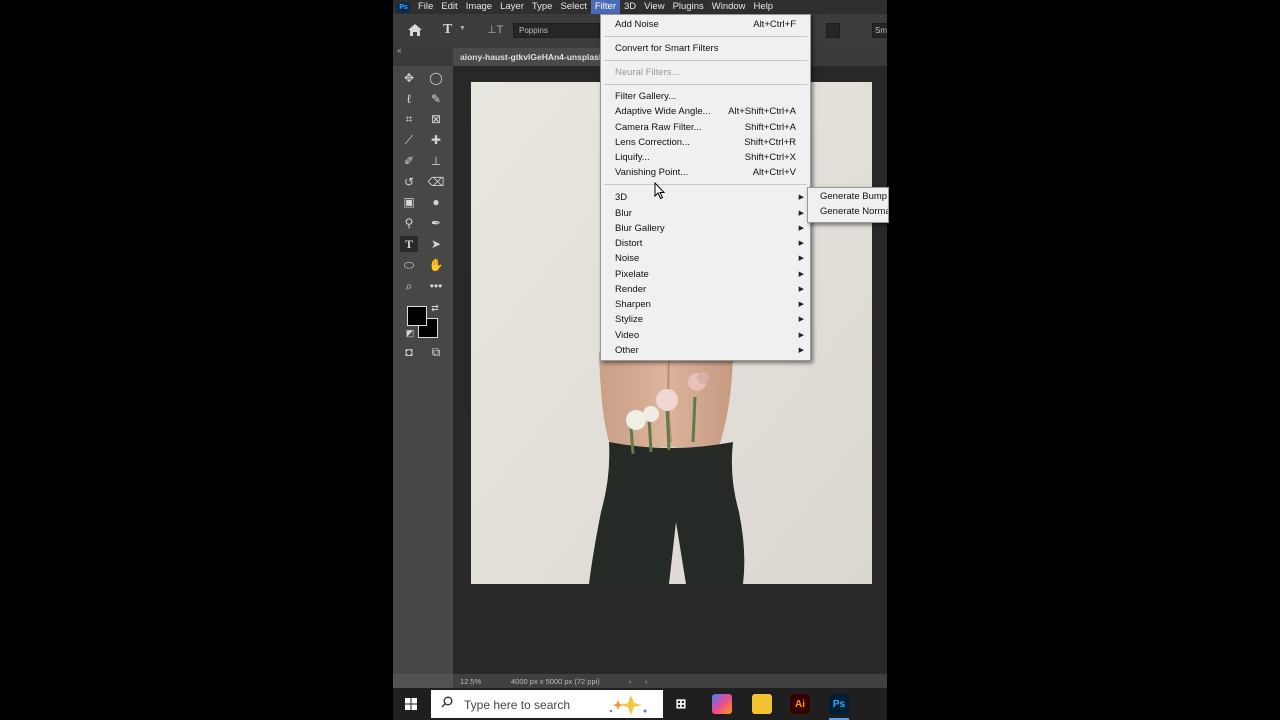 The image size is (1280, 720). Describe the element at coordinates (556, 30) in the screenshot. I see `font-family-field: Poppins` at that location.